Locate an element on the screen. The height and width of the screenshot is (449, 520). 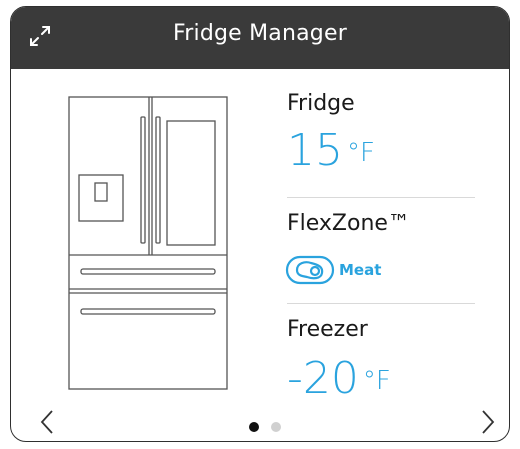
widget-header: Fridge Manager is located at coordinates (260, 38).